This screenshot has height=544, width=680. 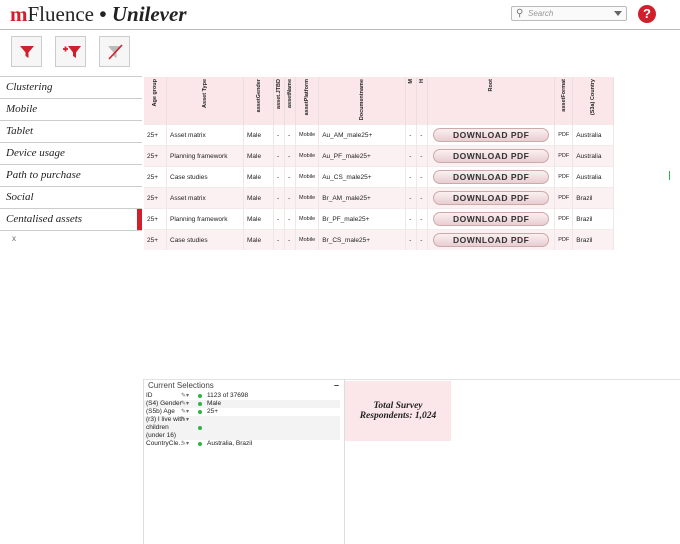 What do you see at coordinates (290, 101) in the screenshot?
I see `column-header: assetName` at bounding box center [290, 101].